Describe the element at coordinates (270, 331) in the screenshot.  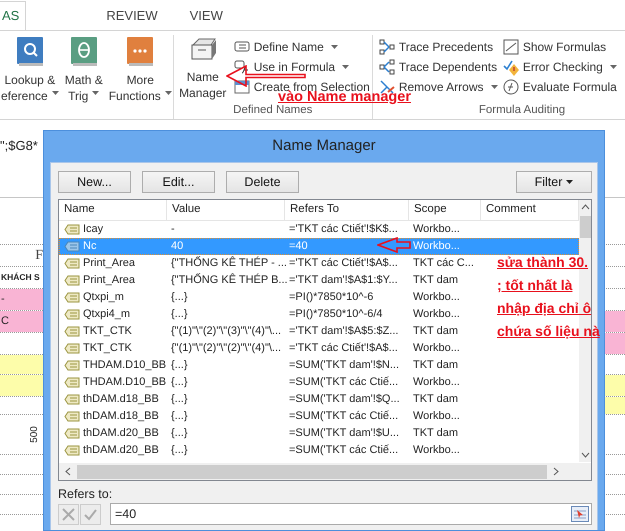
I see `name-row: TKT_CTK {"(1)"\"(2)"\"(3)"\"(4)"\... ='TKT dam'!$A$5:$Z... TKT dam` at that location.